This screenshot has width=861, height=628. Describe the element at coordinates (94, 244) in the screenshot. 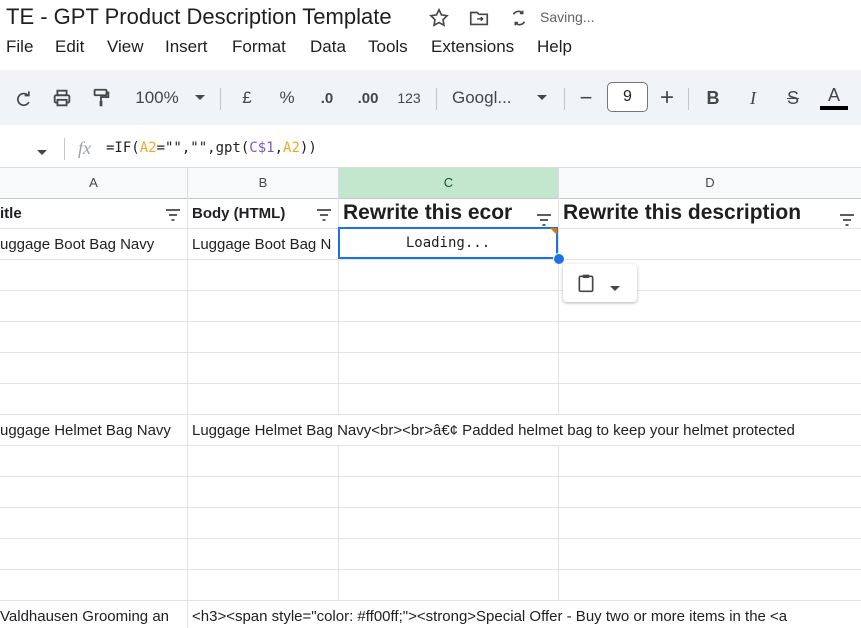

I see `cell-a2: uggage Boot Bag Navy` at that location.